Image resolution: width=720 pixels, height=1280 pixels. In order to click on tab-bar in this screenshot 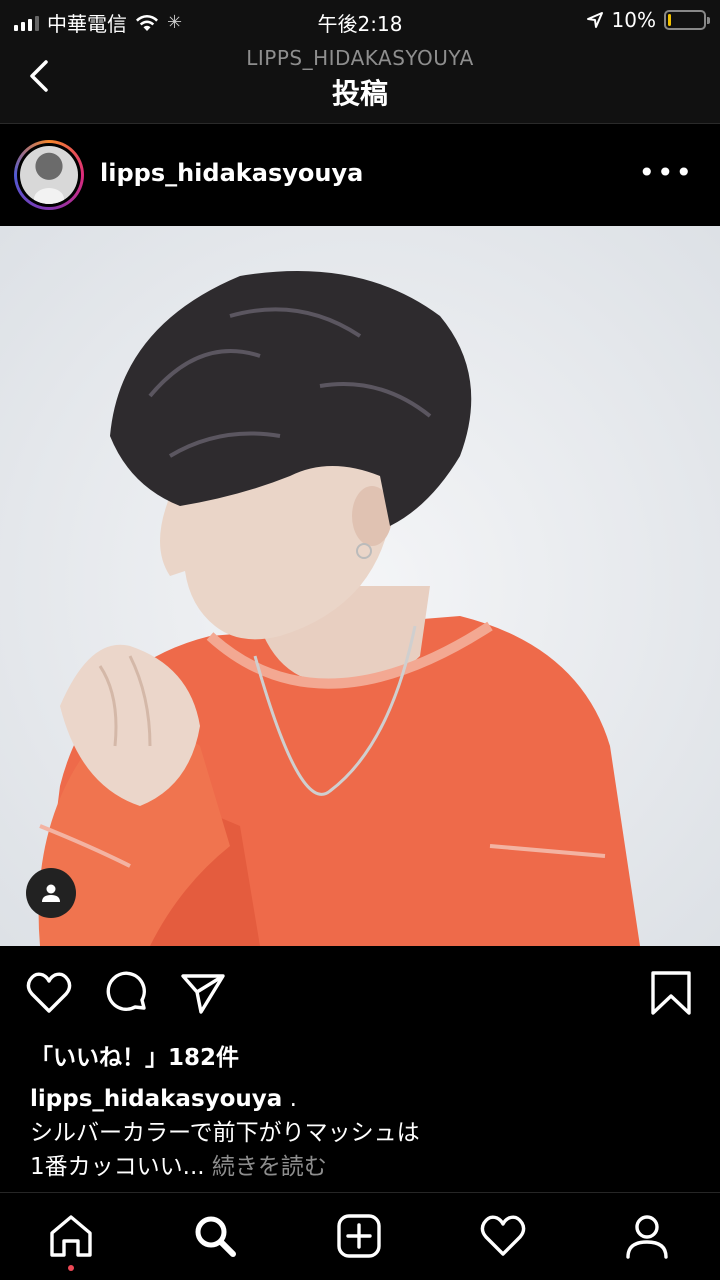, I will do `click(360, 1236)`.